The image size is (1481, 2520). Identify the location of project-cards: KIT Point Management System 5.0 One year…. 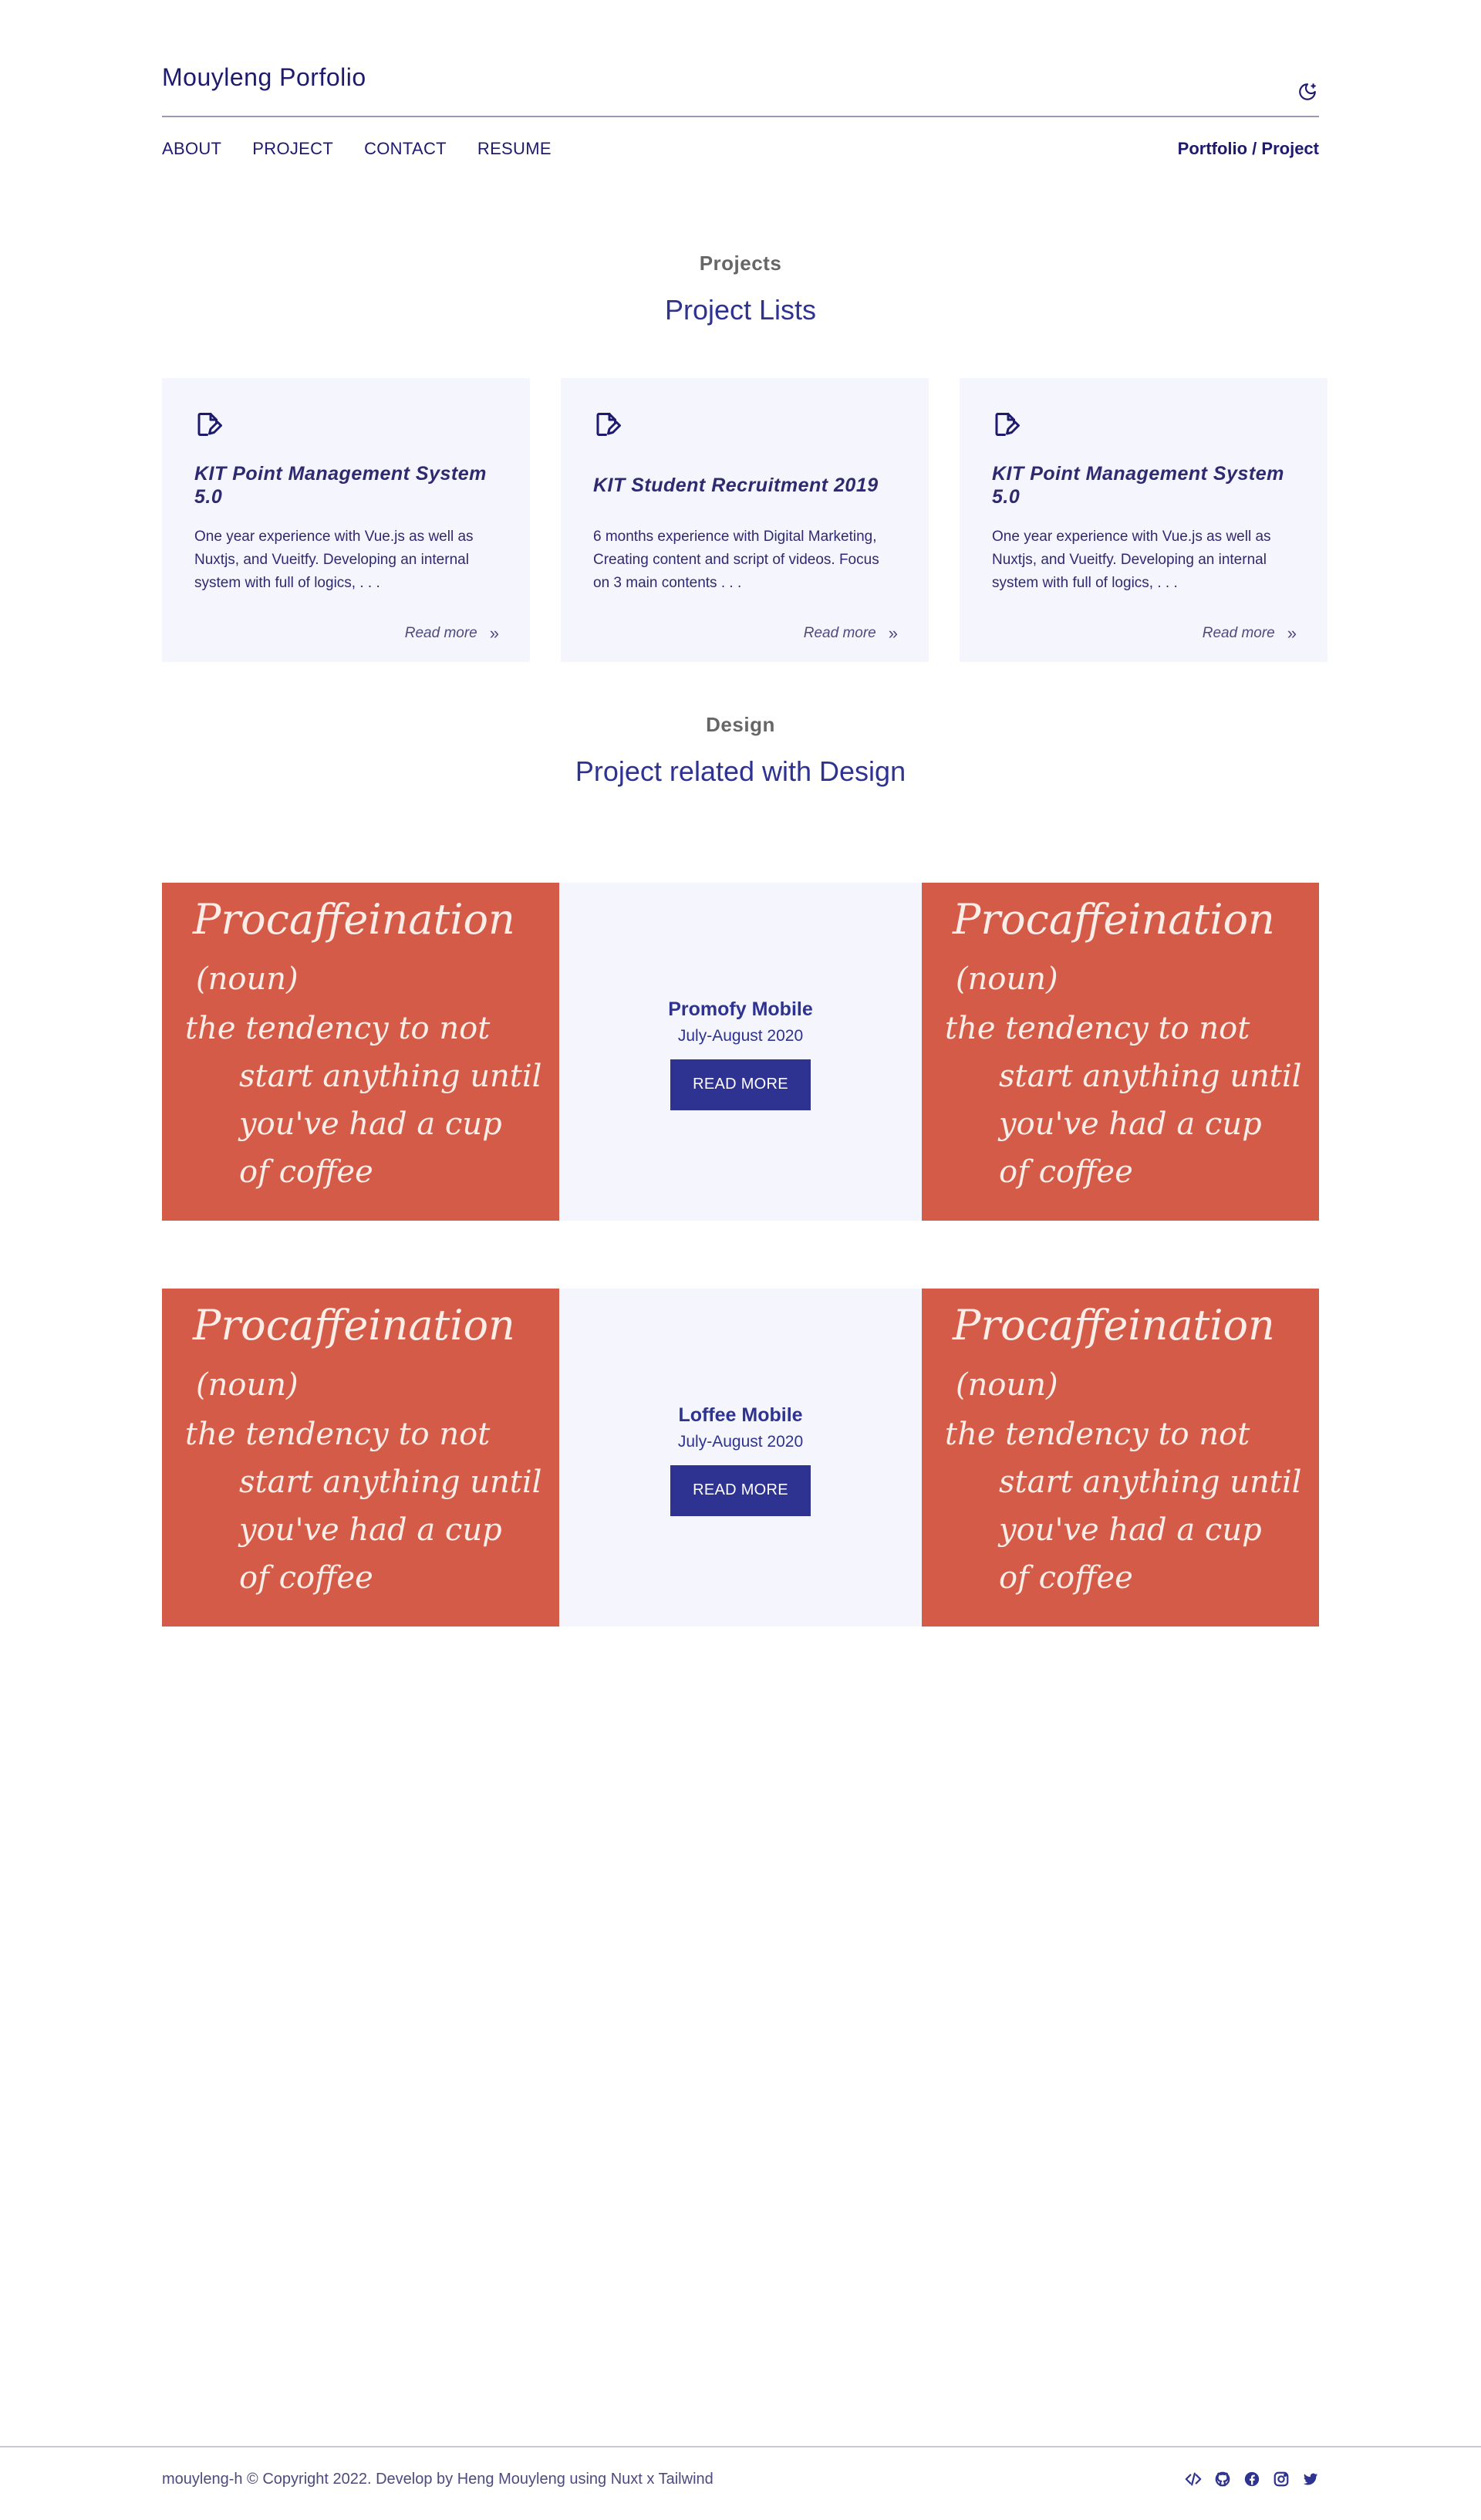
(745, 520).